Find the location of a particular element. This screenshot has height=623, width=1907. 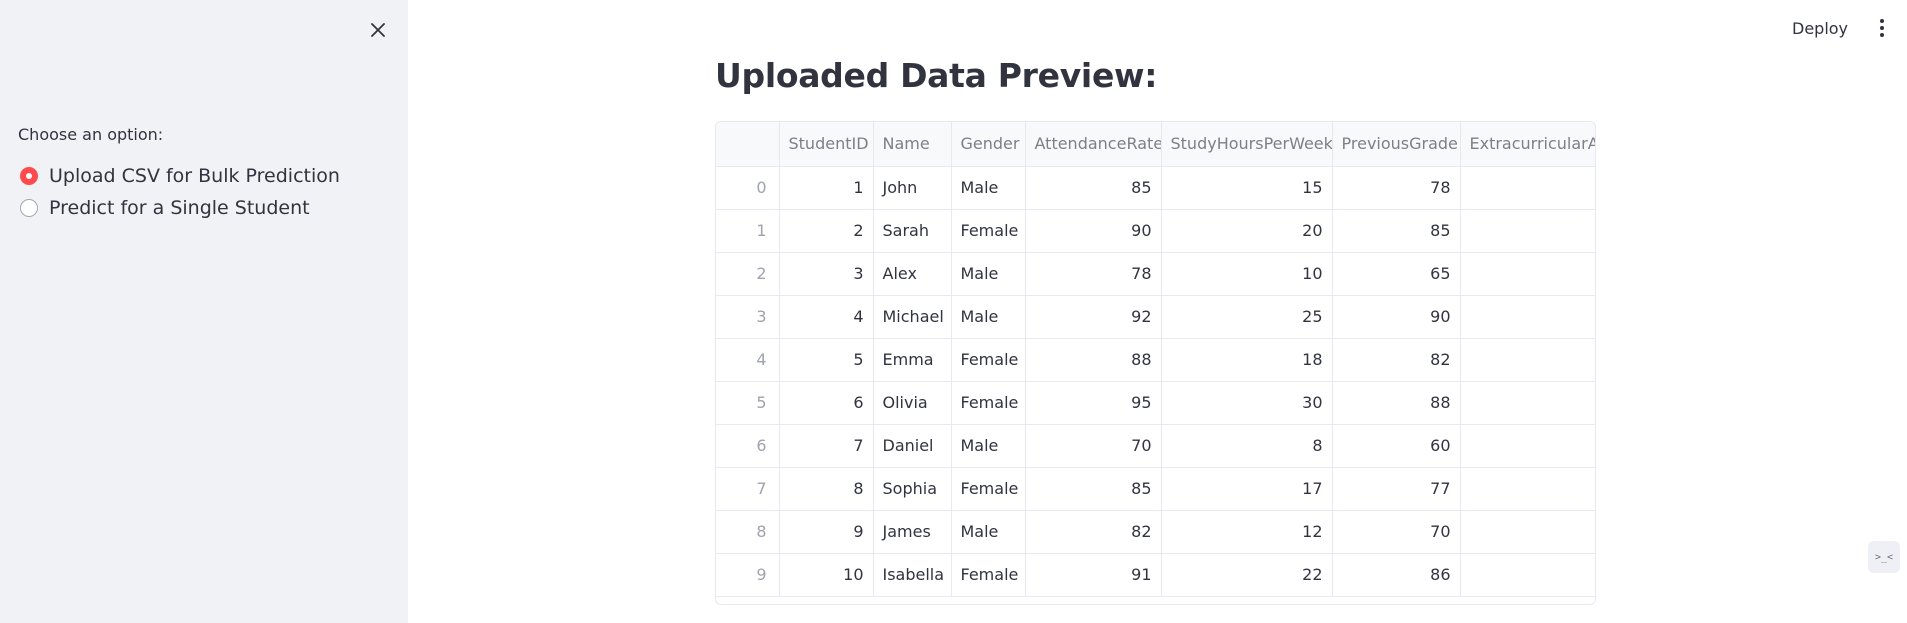

table-row: 8 9 James Male 82 12 70 is located at coordinates (1155, 532).